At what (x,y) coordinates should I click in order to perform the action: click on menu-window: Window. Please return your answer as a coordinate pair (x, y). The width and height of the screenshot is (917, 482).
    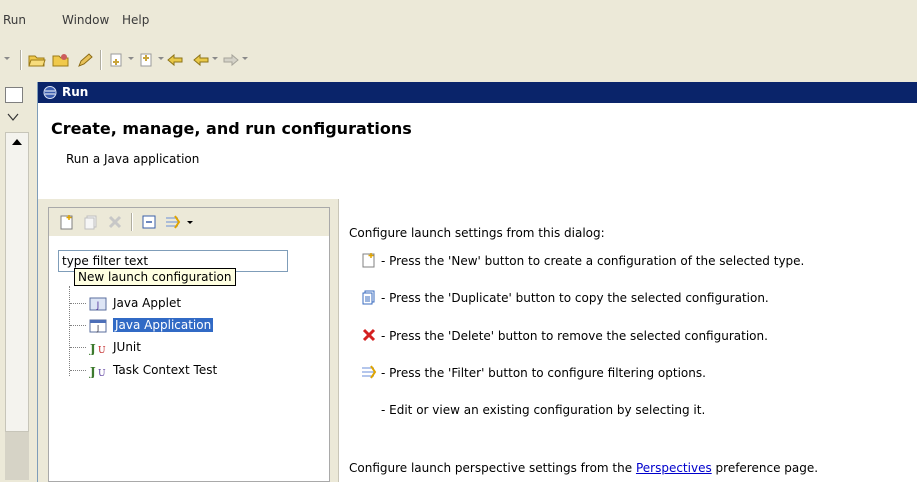
    Looking at the image, I should click on (85, 20).